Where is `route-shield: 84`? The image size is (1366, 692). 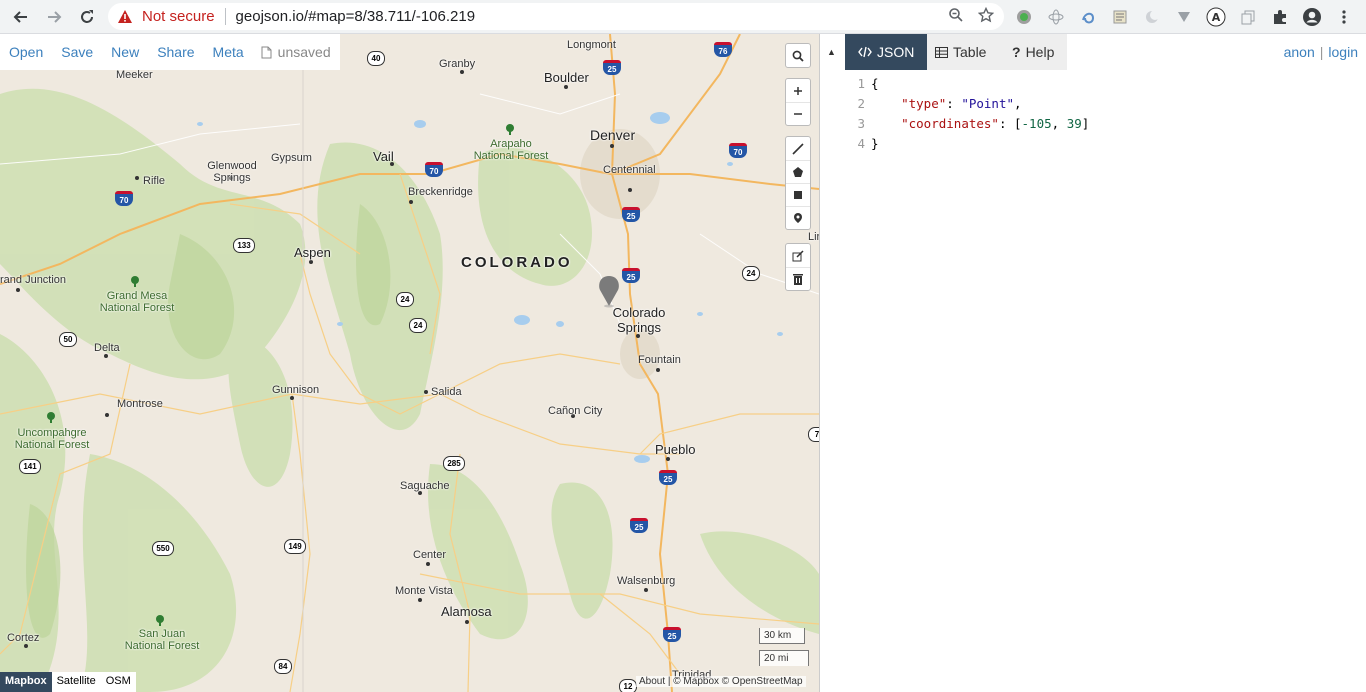
route-shield: 84 is located at coordinates (283, 666).